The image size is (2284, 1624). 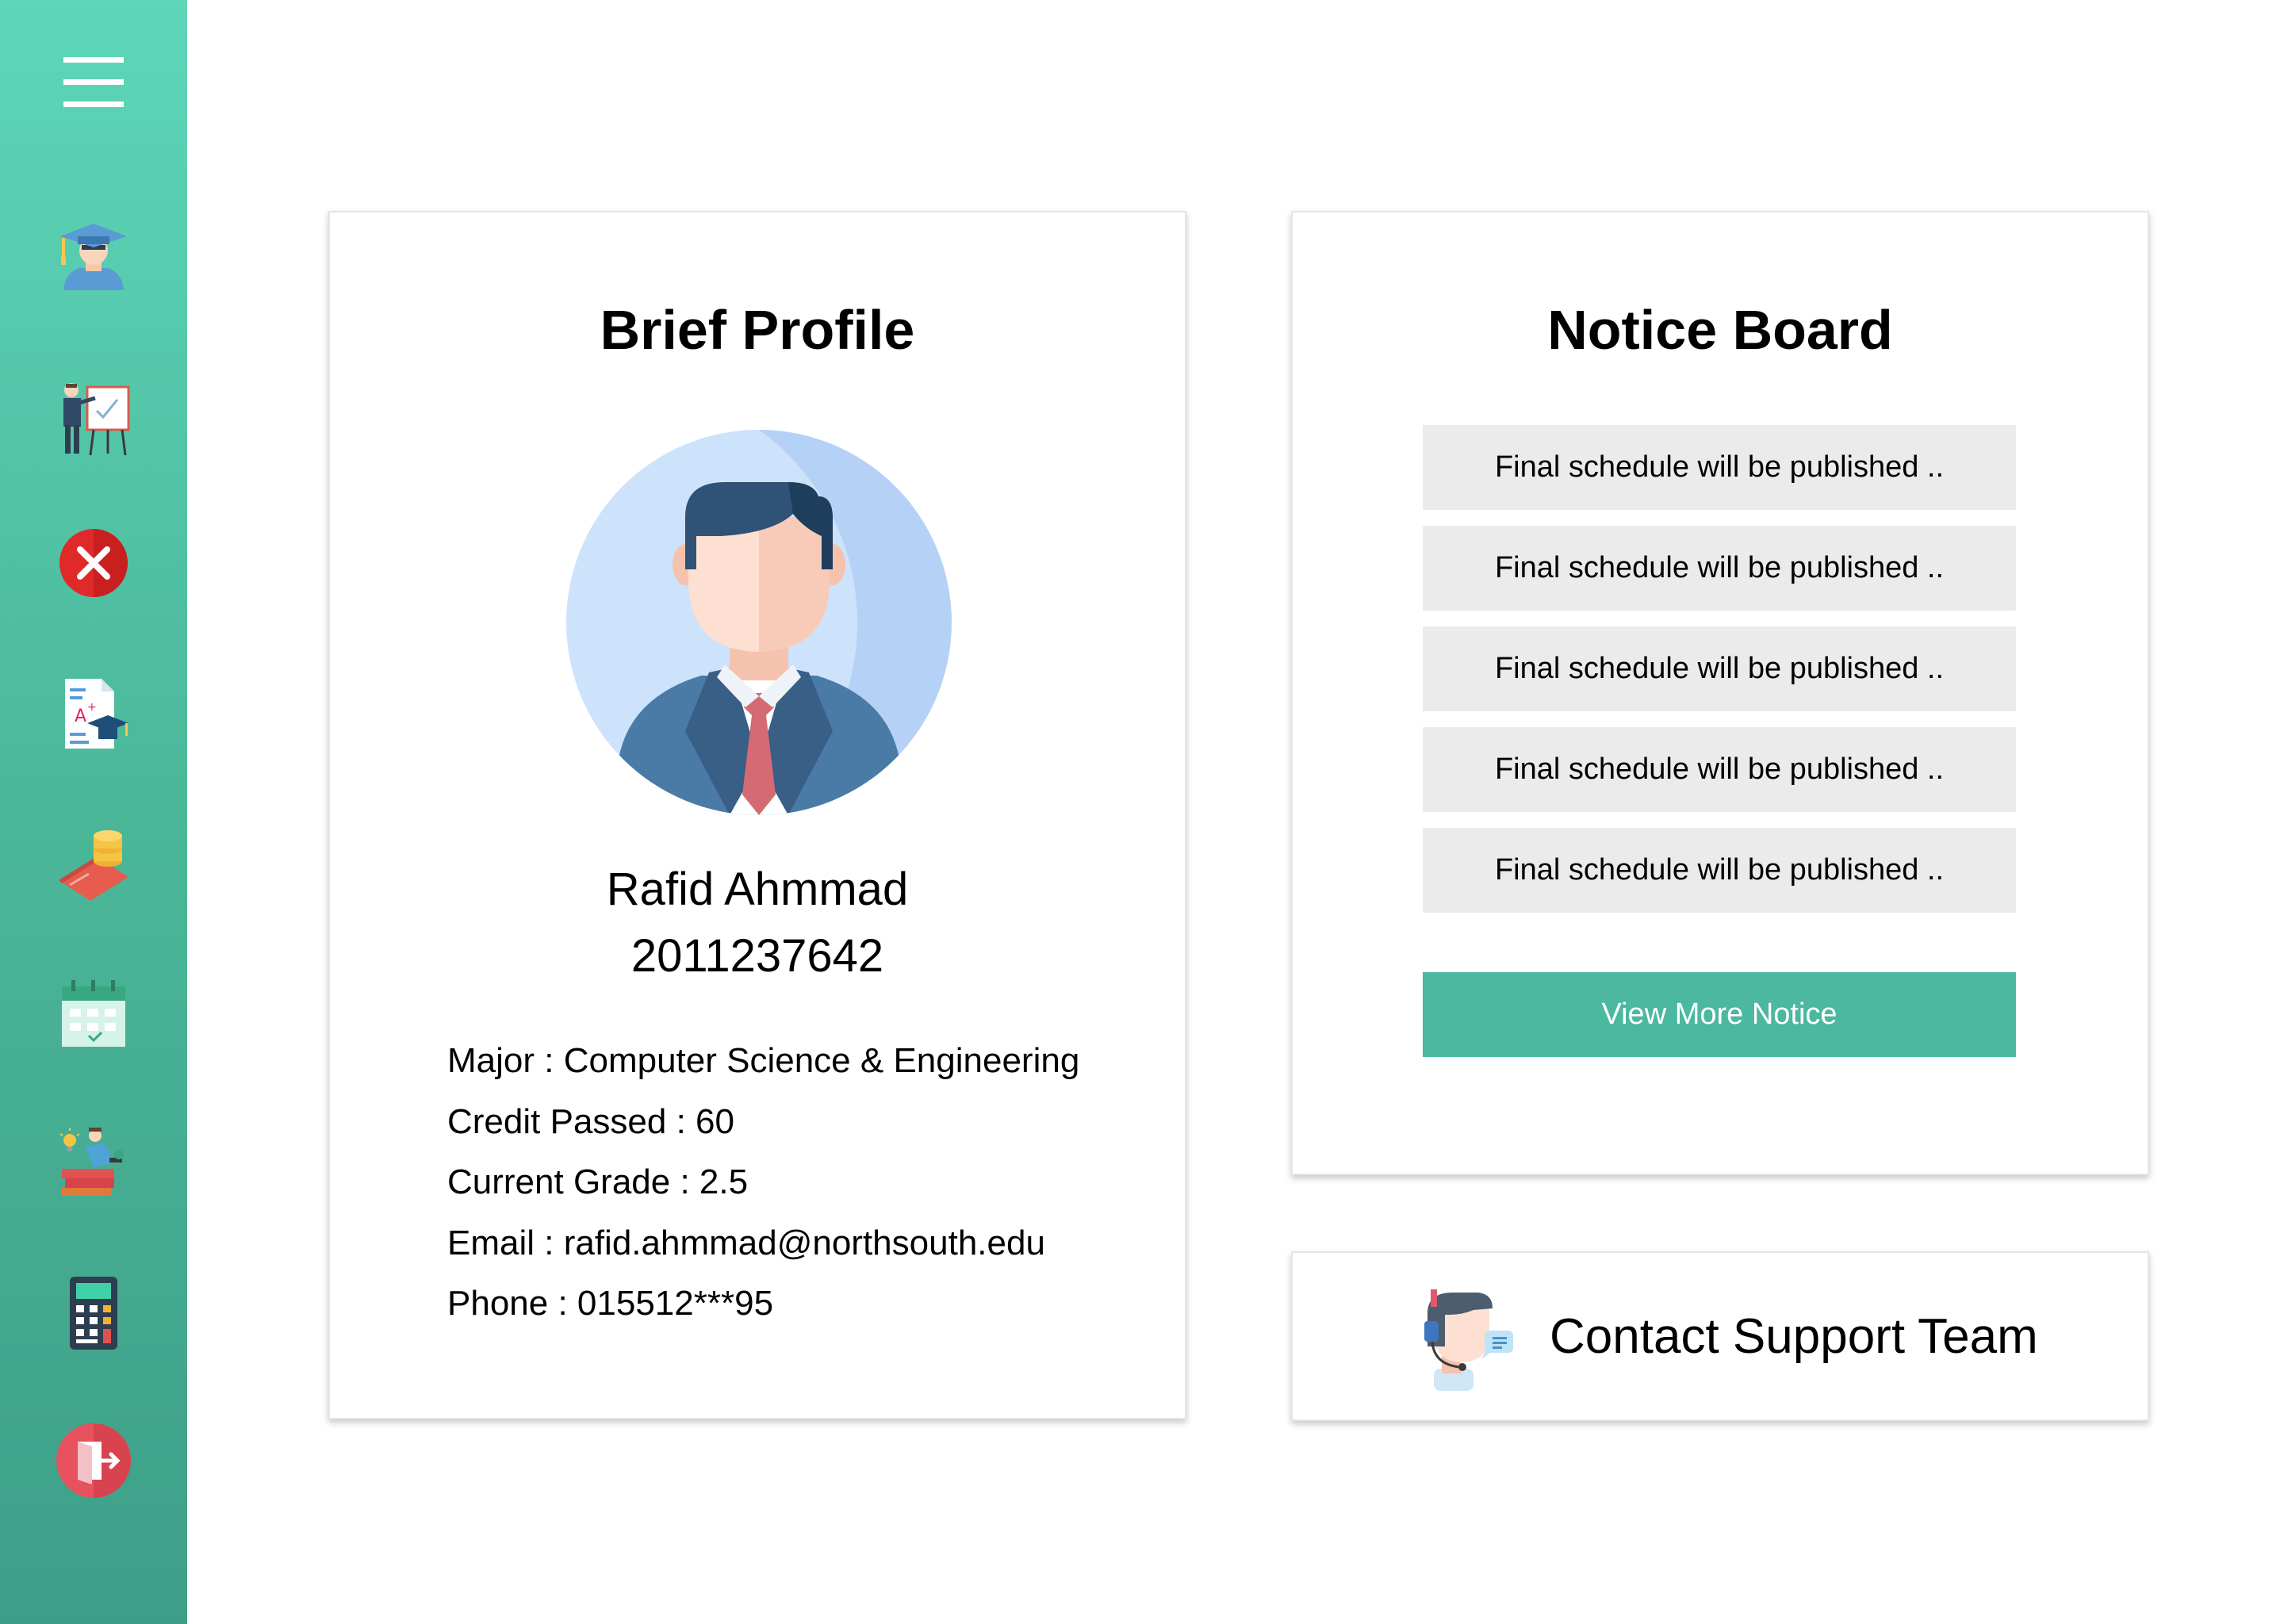 I want to click on sidebar-item-student, so click(x=93, y=256).